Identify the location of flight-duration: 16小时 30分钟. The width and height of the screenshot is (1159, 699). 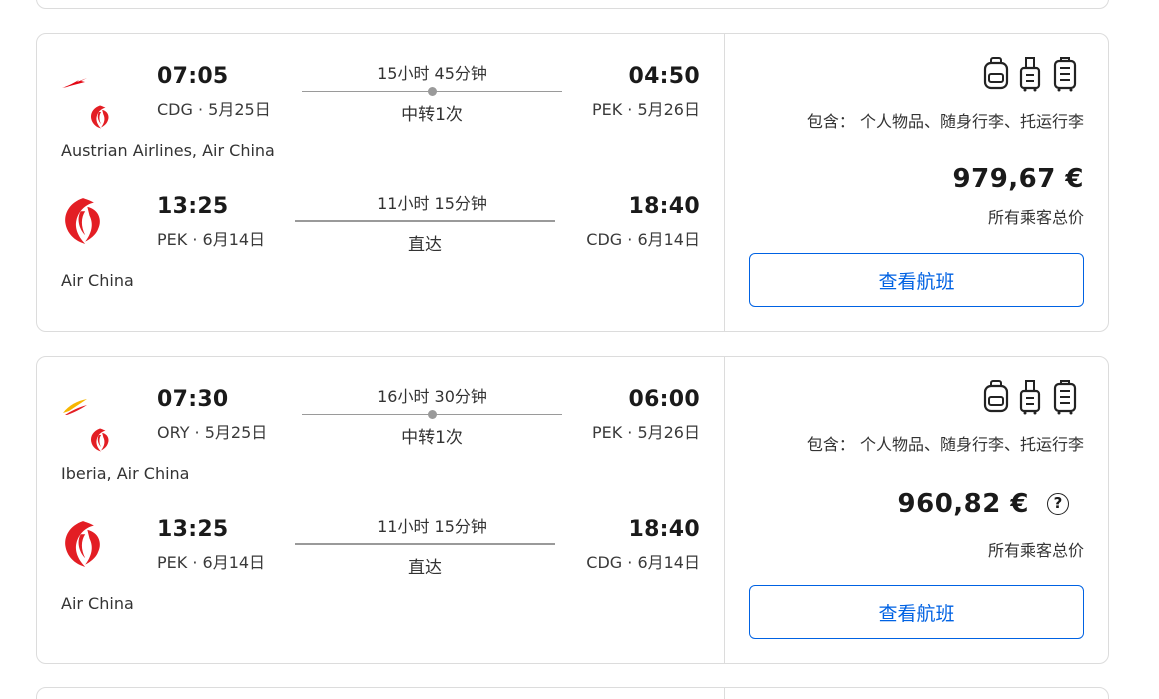
(432, 396).